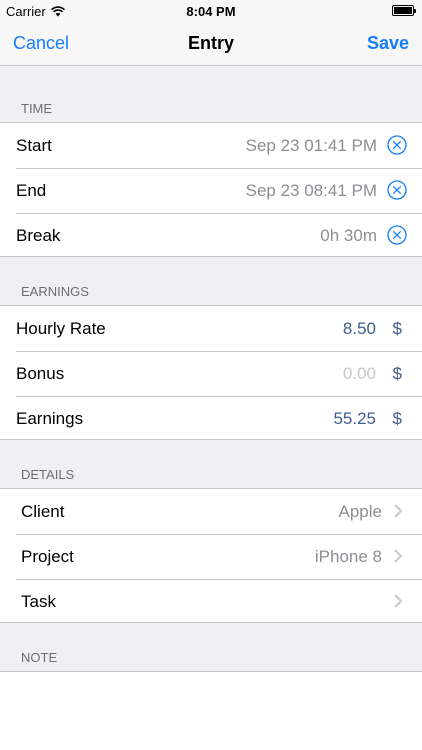  I want to click on end-label: End, so click(31, 190).